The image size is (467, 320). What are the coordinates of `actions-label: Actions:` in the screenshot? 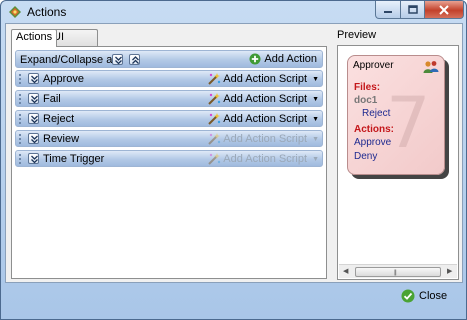 It's located at (374, 129).